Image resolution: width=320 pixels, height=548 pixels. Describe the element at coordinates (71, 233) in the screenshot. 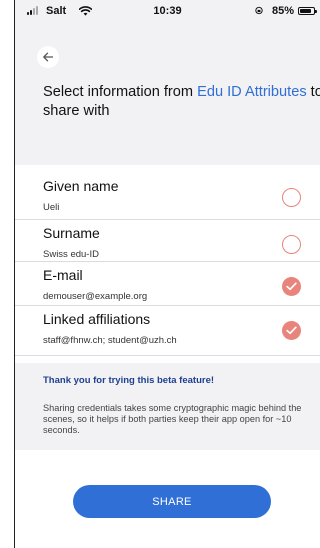

I see `attribute-label: Surname` at that location.